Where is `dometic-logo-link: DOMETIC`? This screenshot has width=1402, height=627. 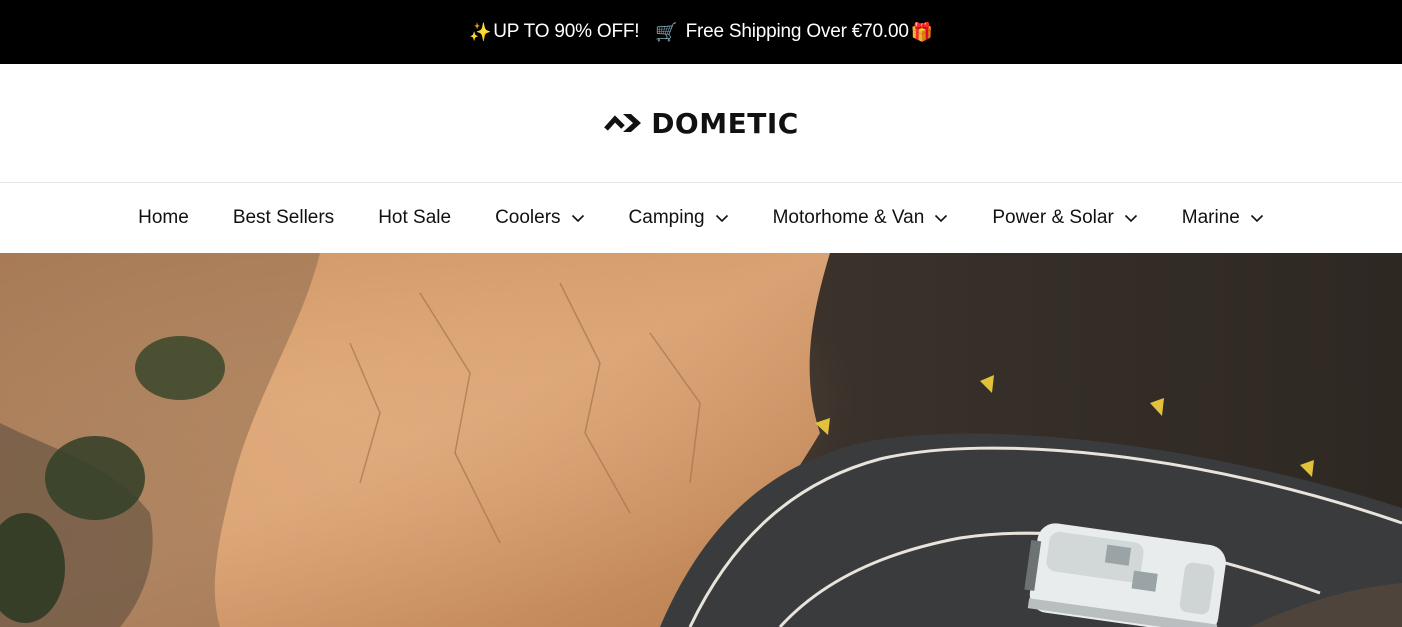 dometic-logo-link: DOMETIC is located at coordinates (701, 123).